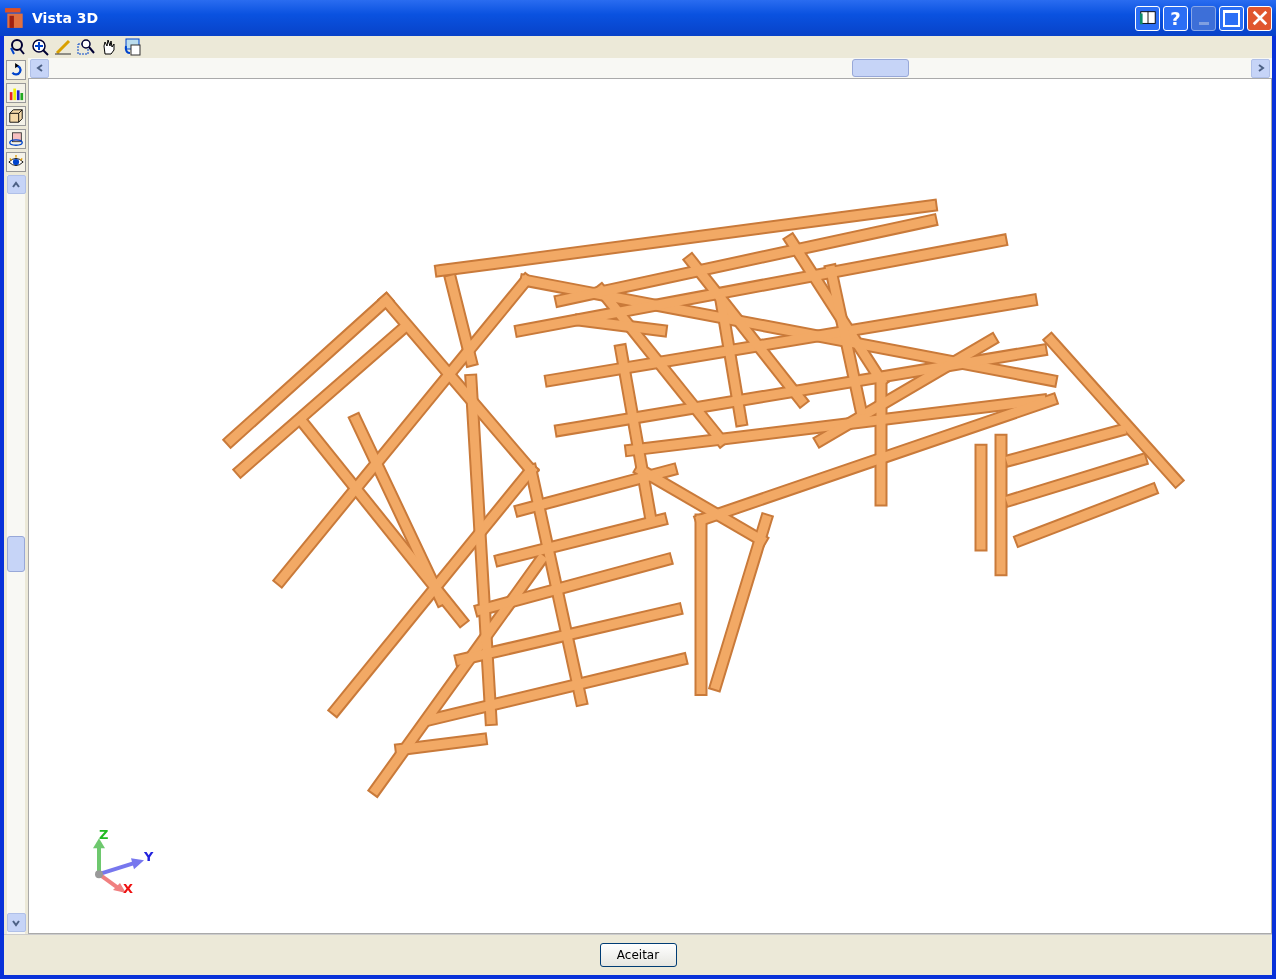  I want to click on help-button: ?, so click(1175, 18).